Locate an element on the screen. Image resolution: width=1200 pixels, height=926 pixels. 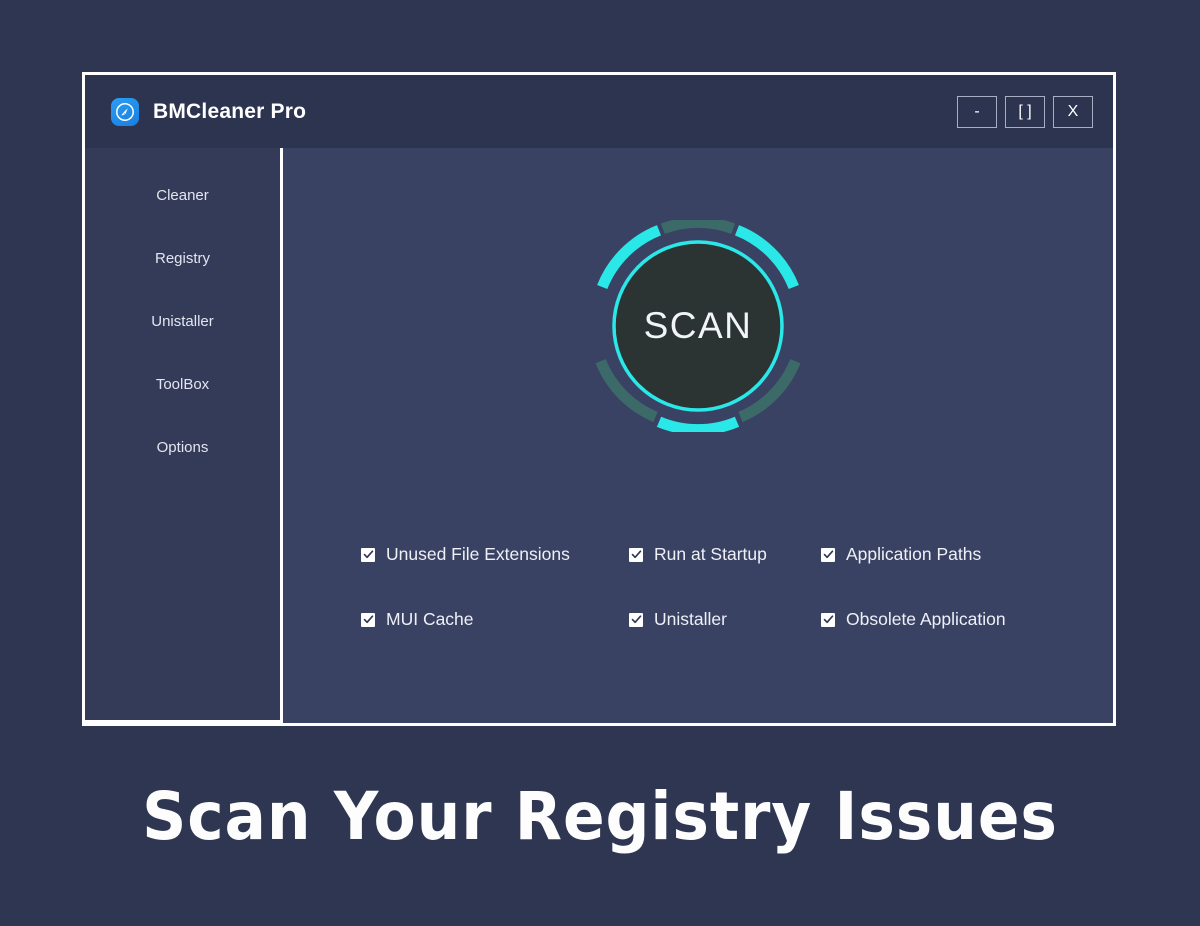
broom-app-icon is located at coordinates (125, 111).